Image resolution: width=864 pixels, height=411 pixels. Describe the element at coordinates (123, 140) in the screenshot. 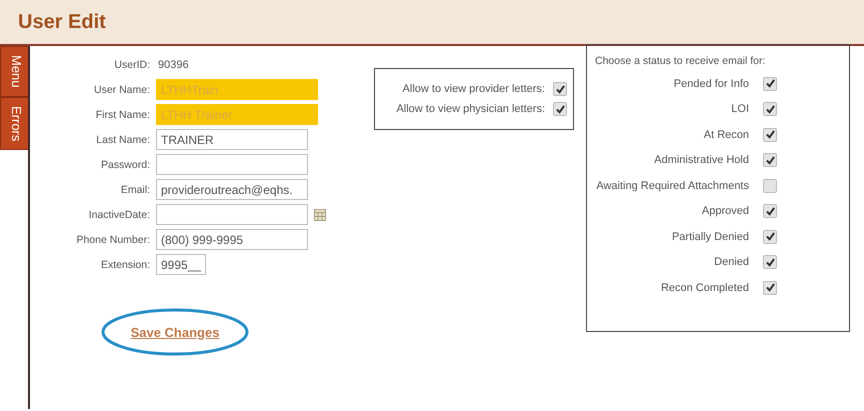

I see `field-label: Last Name:` at that location.